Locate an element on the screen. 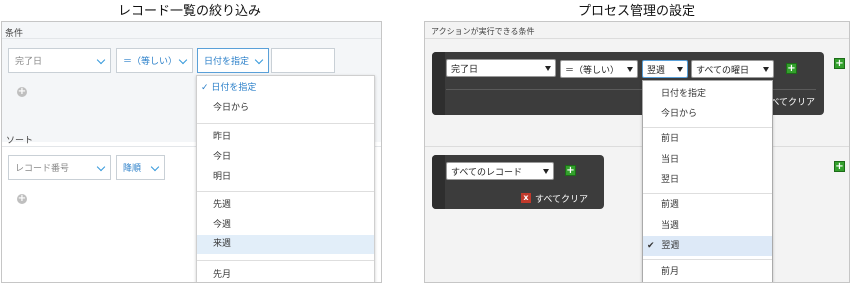  period-select: 翌週 is located at coordinates (665, 69).